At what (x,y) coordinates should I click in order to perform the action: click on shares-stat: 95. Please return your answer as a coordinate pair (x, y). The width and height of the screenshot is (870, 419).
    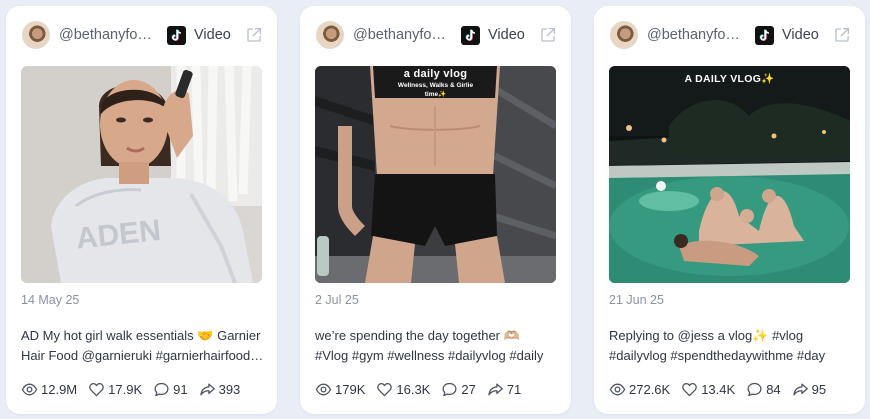
    Looking at the image, I should click on (809, 389).